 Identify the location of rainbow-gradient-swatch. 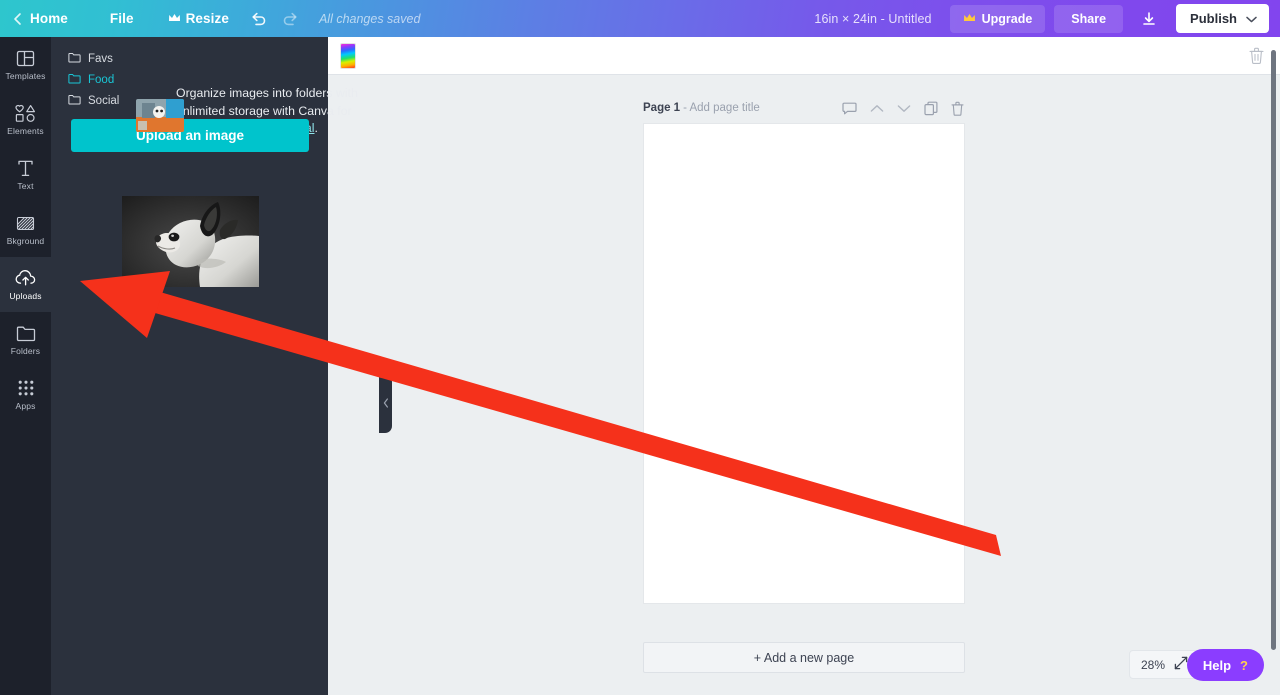
(348, 55).